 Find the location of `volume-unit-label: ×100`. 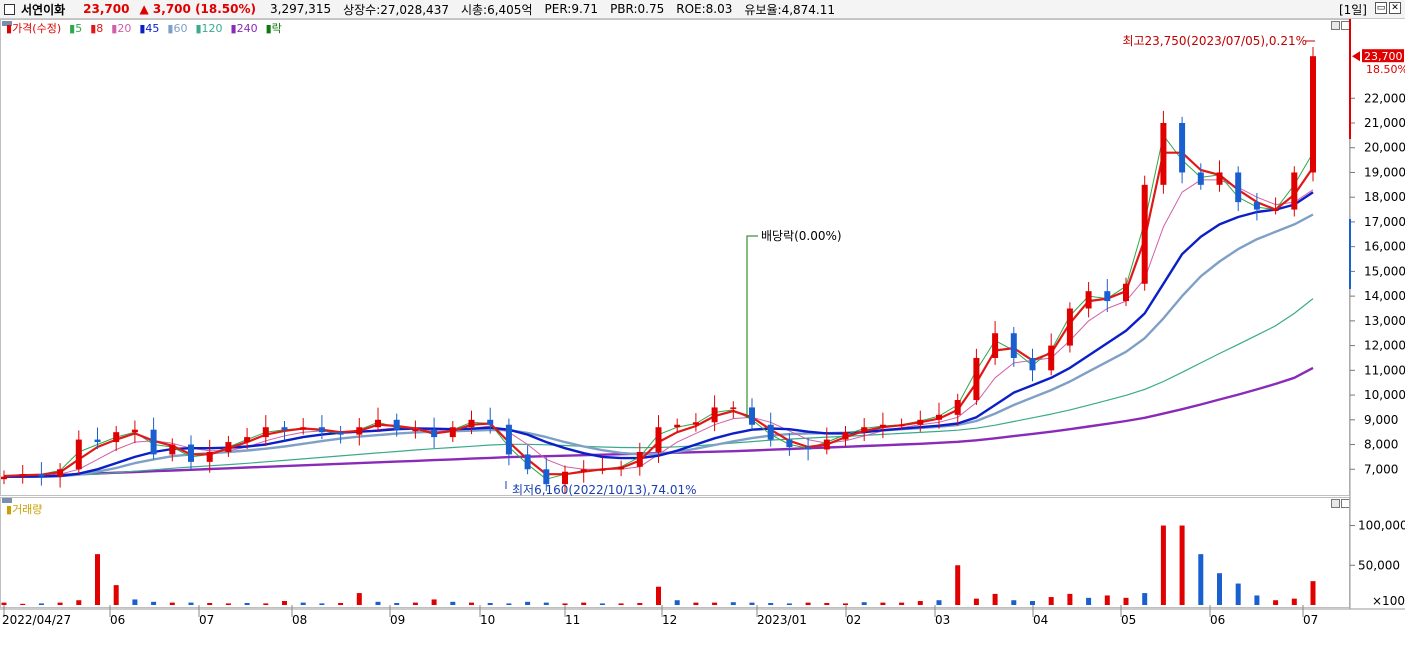

volume-unit-label: ×100 is located at coordinates (1388, 601).